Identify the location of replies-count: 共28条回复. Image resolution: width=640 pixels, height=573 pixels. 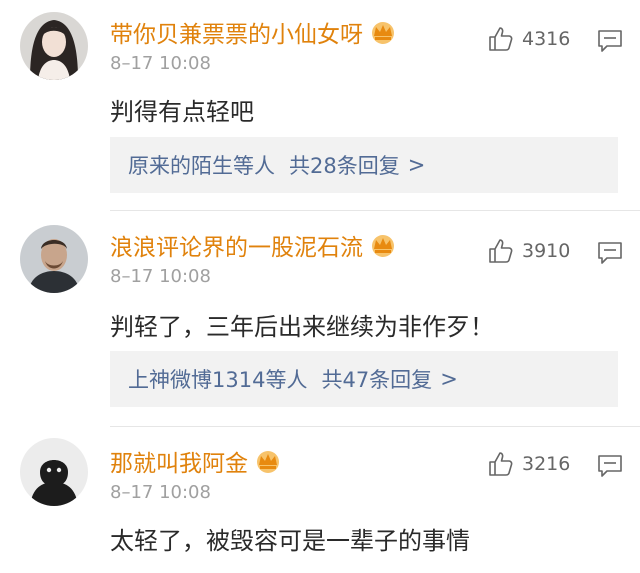
(344, 166).